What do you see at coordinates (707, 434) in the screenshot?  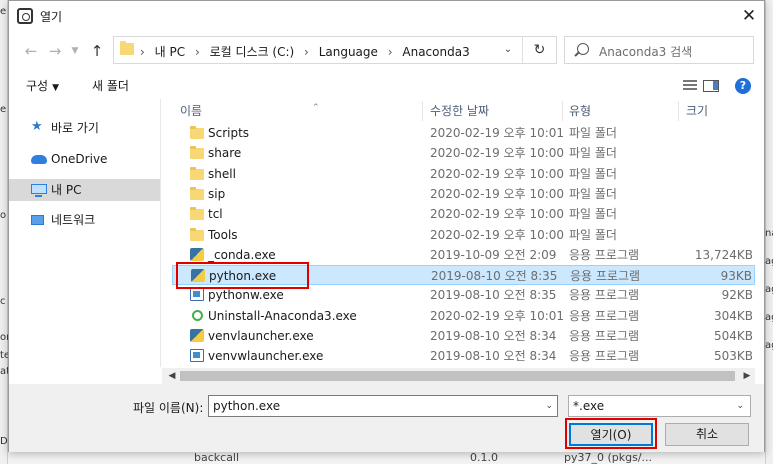 I see `cancel-button: 취소` at bounding box center [707, 434].